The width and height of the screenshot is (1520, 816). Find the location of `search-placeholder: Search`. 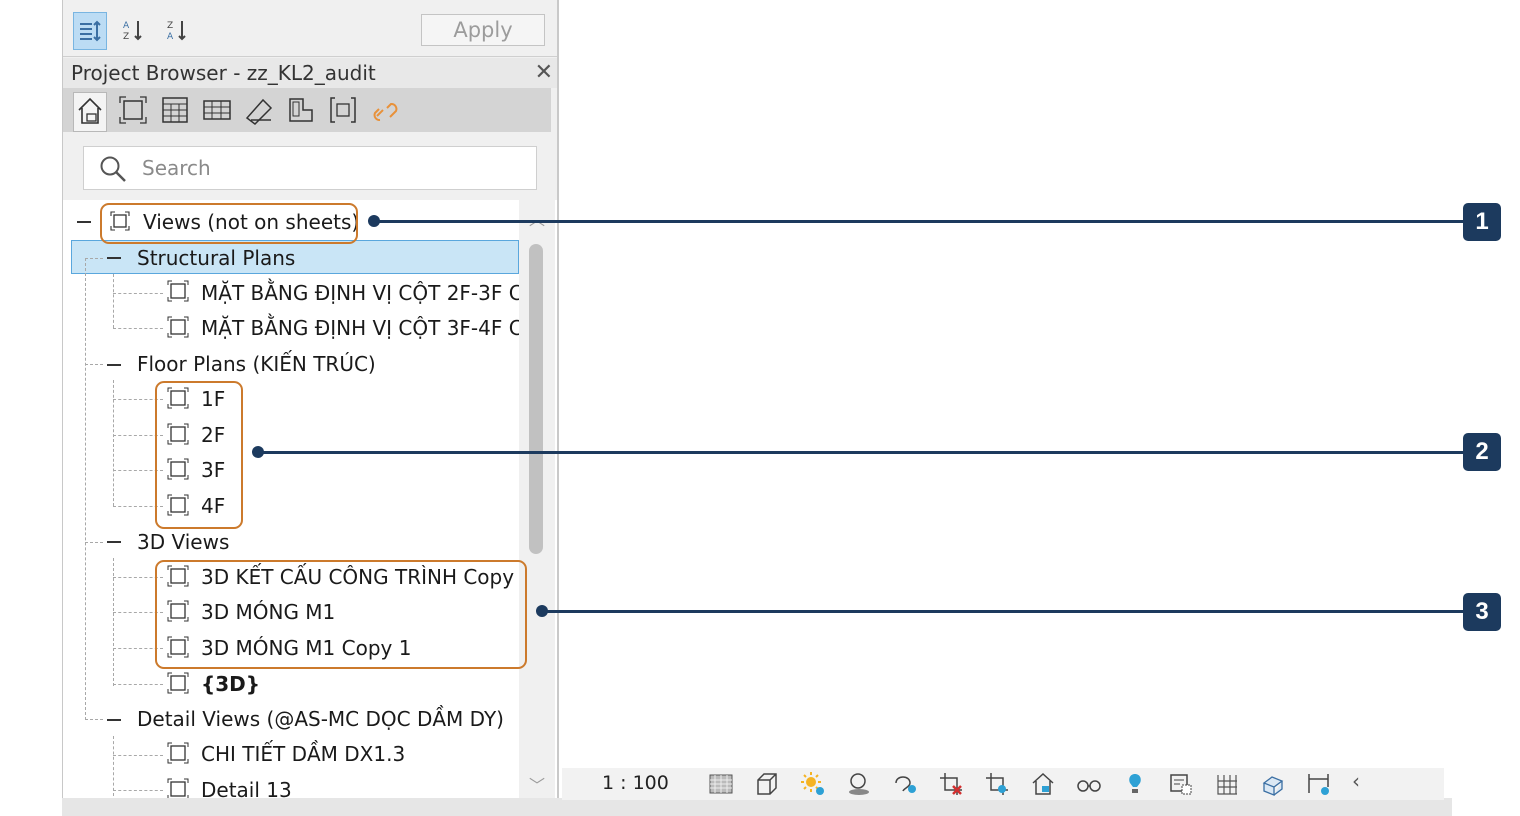

search-placeholder: Search is located at coordinates (176, 168).